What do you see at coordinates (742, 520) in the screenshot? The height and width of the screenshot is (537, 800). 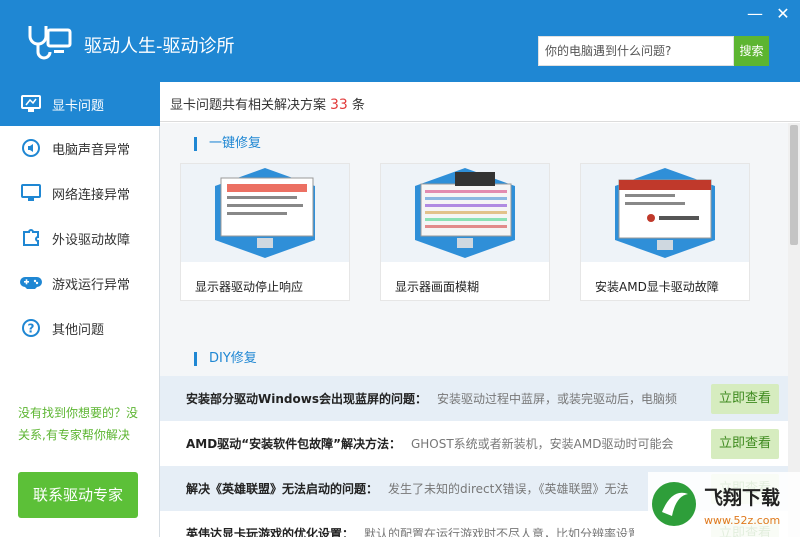 I see `watermark-url: www.52z.com` at bounding box center [742, 520].